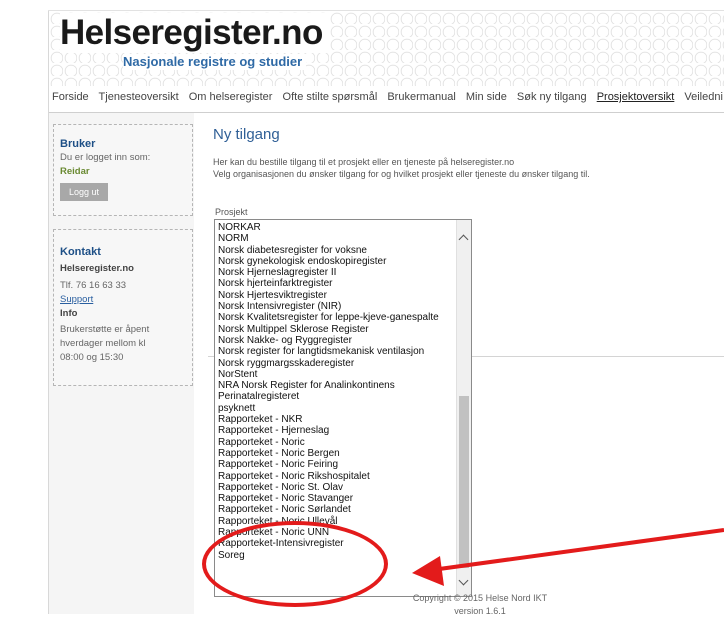 The width and height of the screenshot is (724, 618). Describe the element at coordinates (568, 557) in the screenshot. I see `annotation-arrow-icon` at that location.